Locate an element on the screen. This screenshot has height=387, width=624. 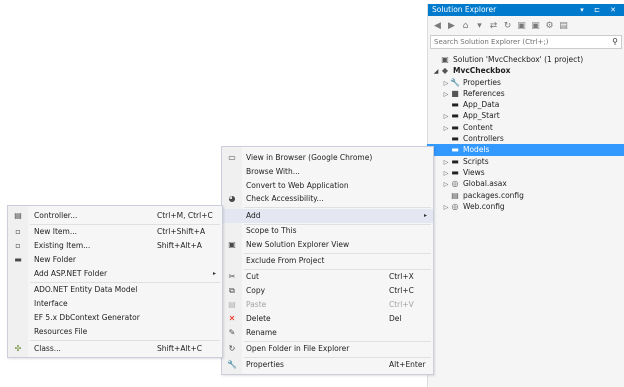
menu-item-interface: Interface is located at coordinates (115, 304).